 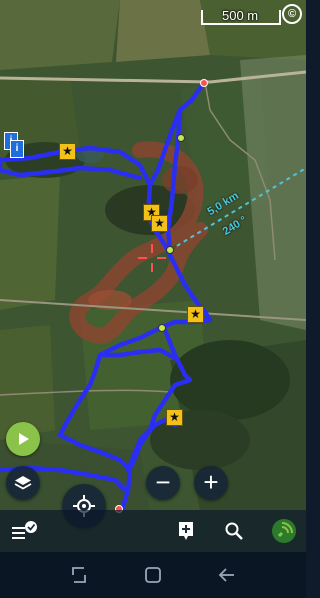 I want to click on recents-icon, so click(x=79, y=575).